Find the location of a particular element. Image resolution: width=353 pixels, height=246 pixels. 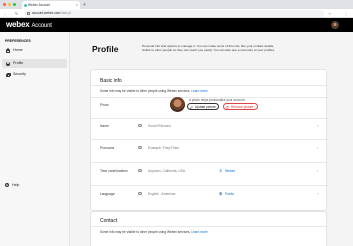

sidebar-item-label: Profile is located at coordinates (18, 63).